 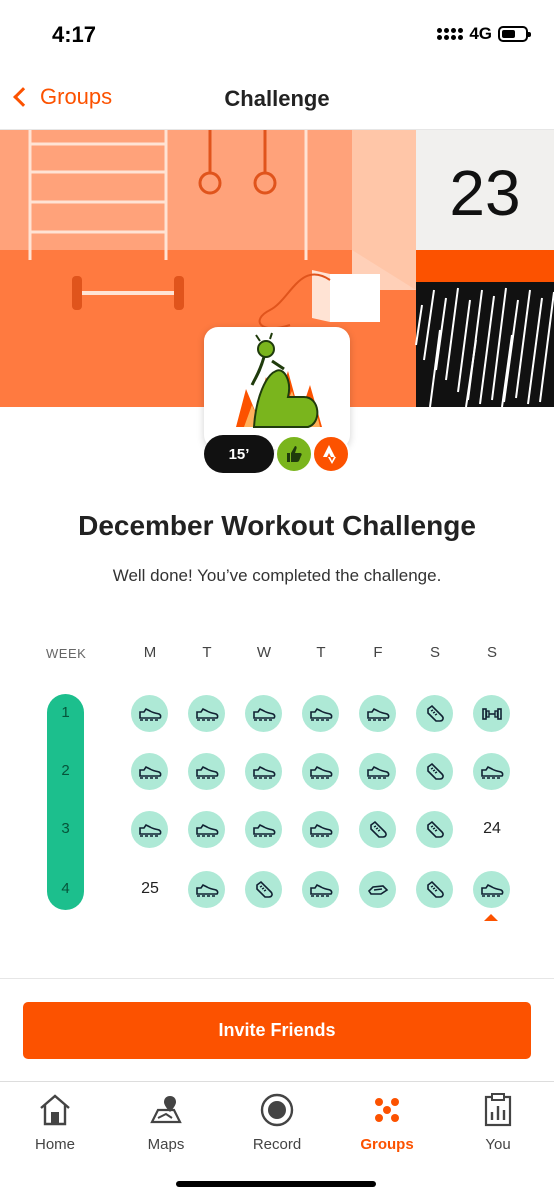 What do you see at coordinates (450, 34) in the screenshot?
I see `cellular-signal-icon` at bounding box center [450, 34].